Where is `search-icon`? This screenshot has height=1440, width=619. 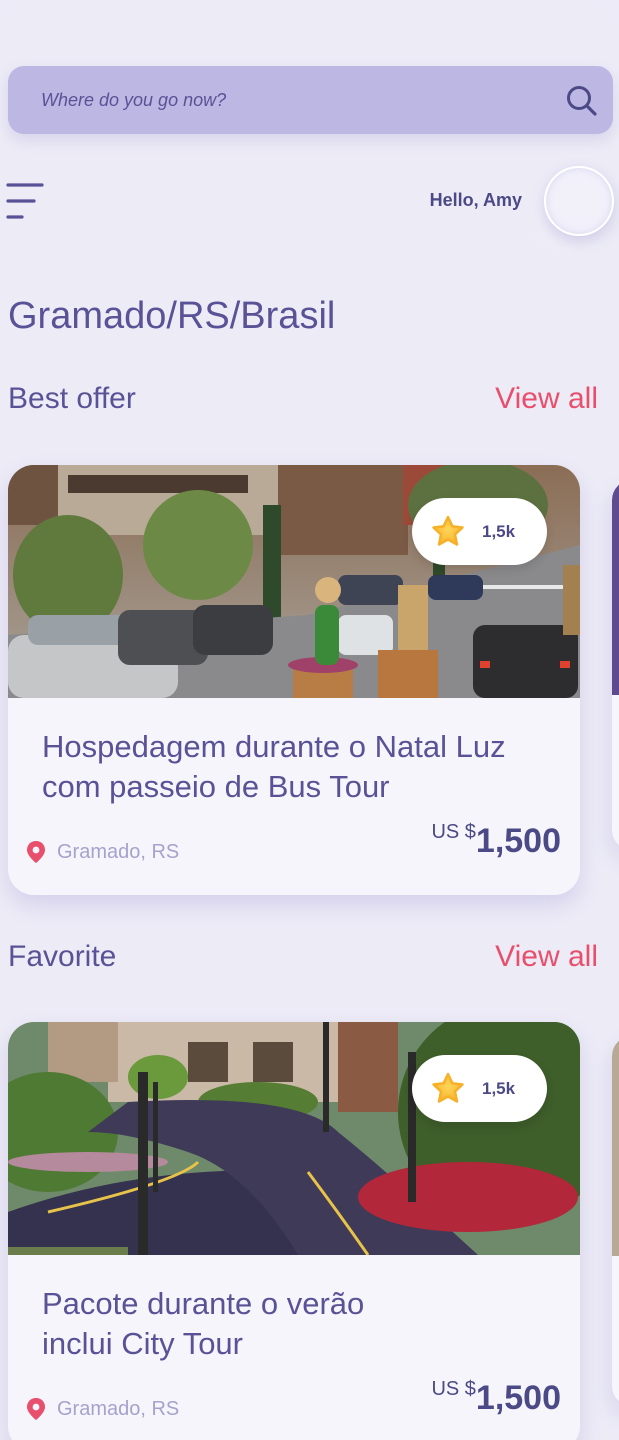
search-icon is located at coordinates (582, 101).